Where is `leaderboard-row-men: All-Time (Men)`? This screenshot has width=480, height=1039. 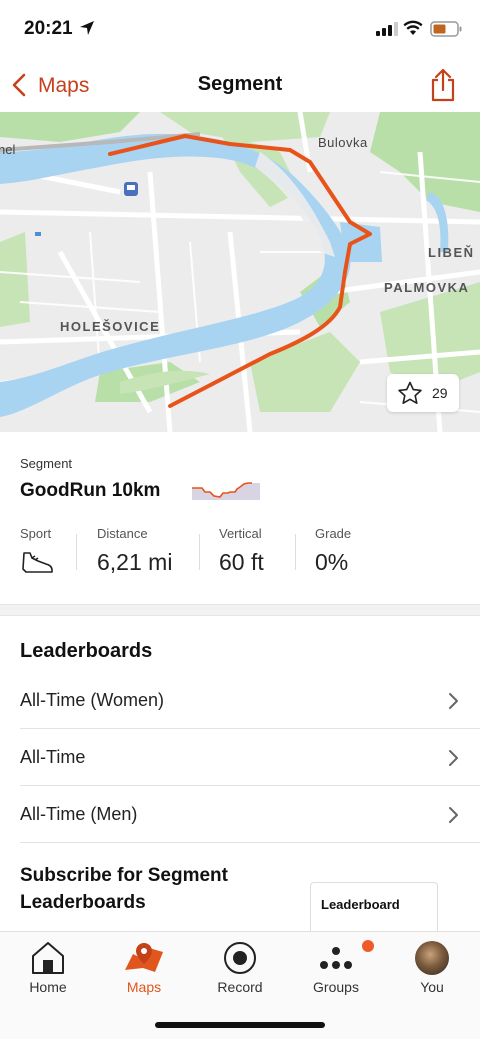
leaderboard-row-men: All-Time (Men) is located at coordinates (240, 814).